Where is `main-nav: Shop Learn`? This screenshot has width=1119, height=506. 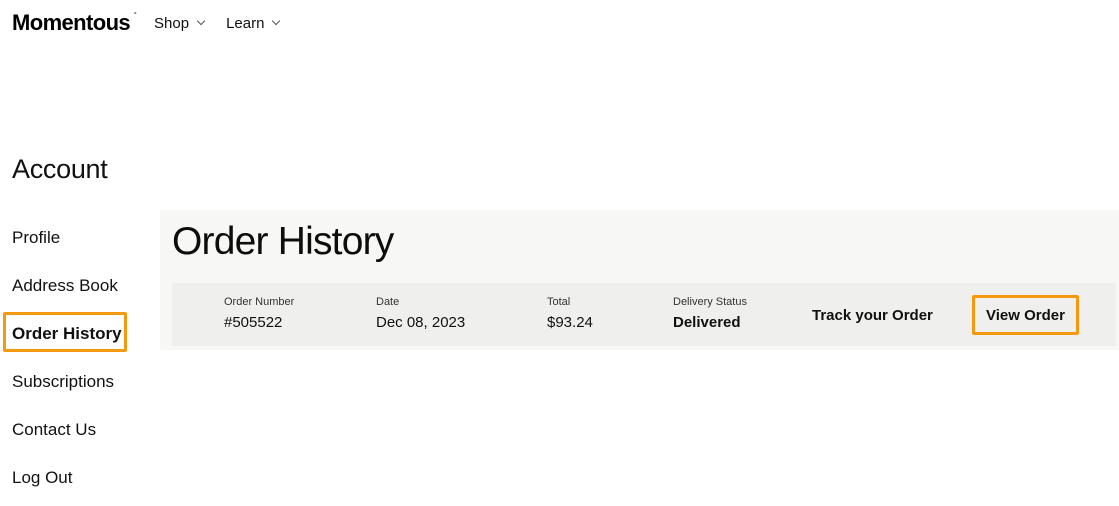 main-nav: Shop Learn is located at coordinates (227, 23).